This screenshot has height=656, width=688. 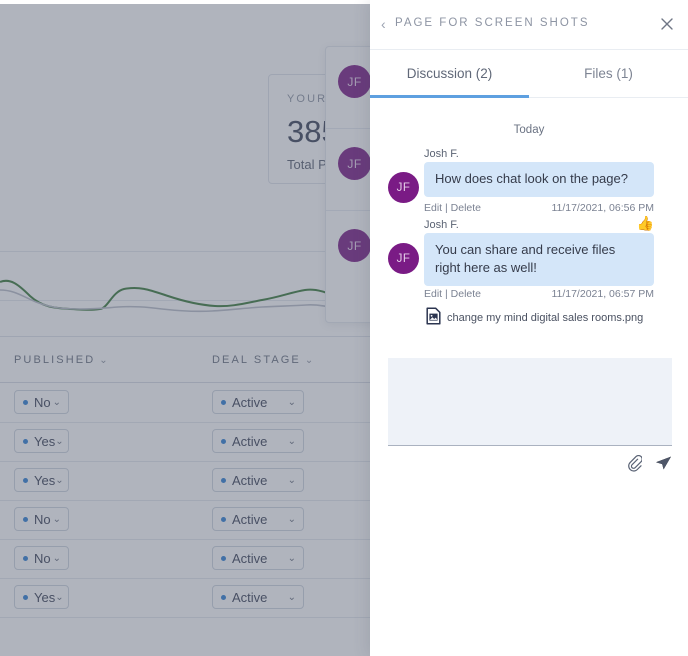 I want to click on thumbs-up-reaction-icon: 👍, so click(x=645, y=223).